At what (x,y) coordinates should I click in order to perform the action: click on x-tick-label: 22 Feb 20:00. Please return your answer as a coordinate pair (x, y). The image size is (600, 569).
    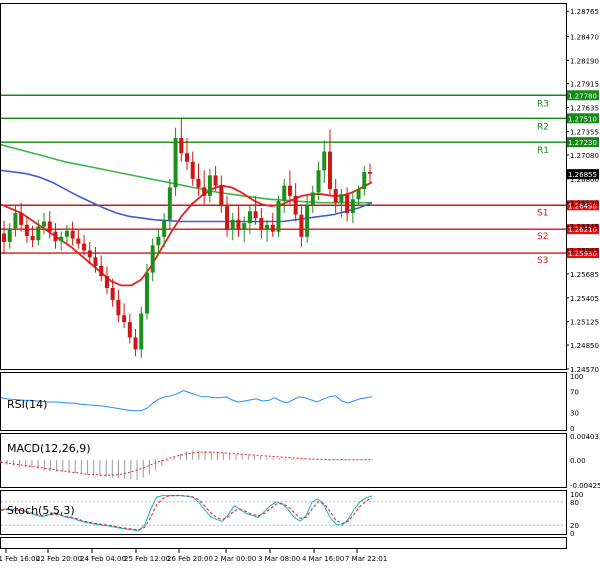
    Looking at the image, I should click on (59, 559).